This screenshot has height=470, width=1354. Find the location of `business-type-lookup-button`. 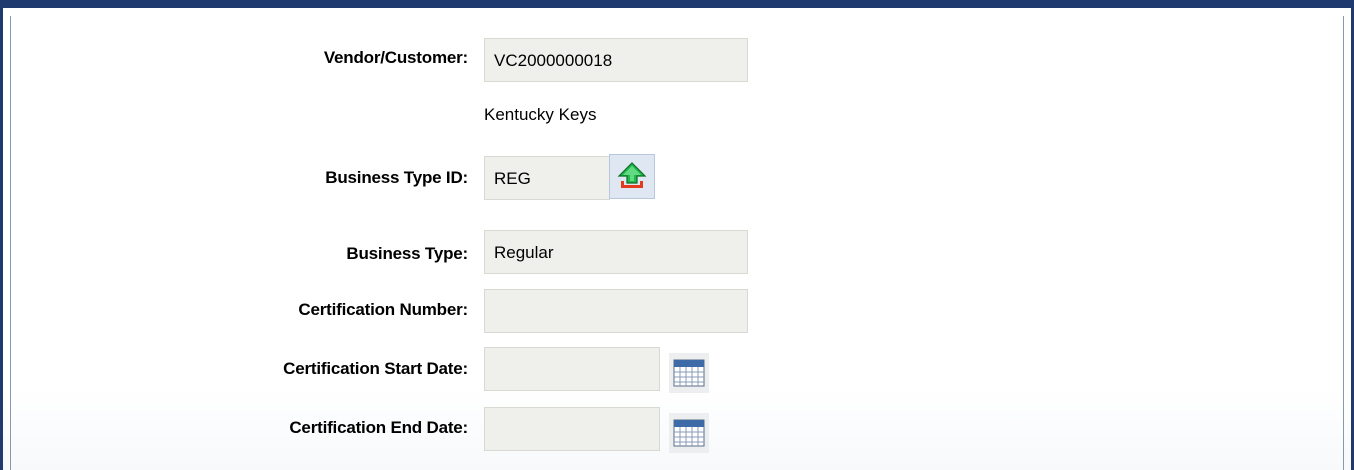

business-type-lookup-button is located at coordinates (632, 176).